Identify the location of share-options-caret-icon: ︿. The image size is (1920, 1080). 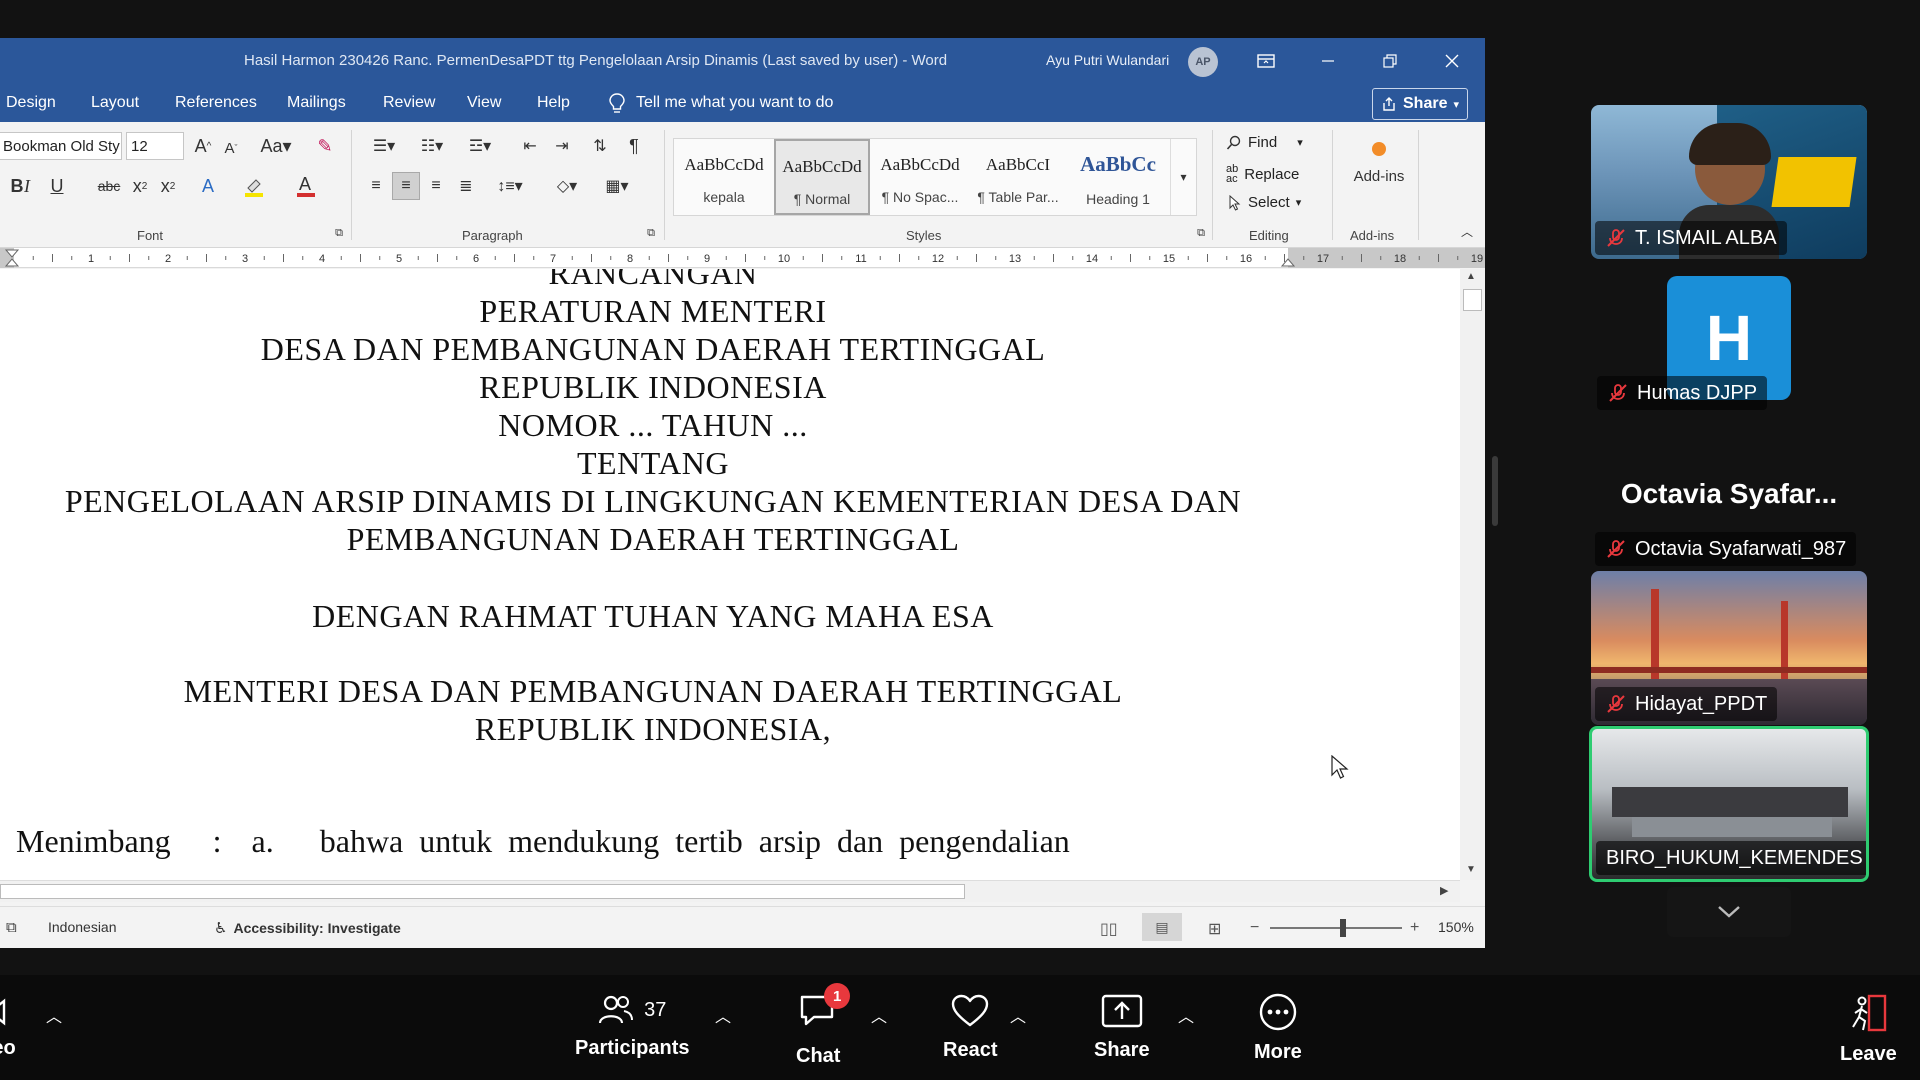
(1186, 1015).